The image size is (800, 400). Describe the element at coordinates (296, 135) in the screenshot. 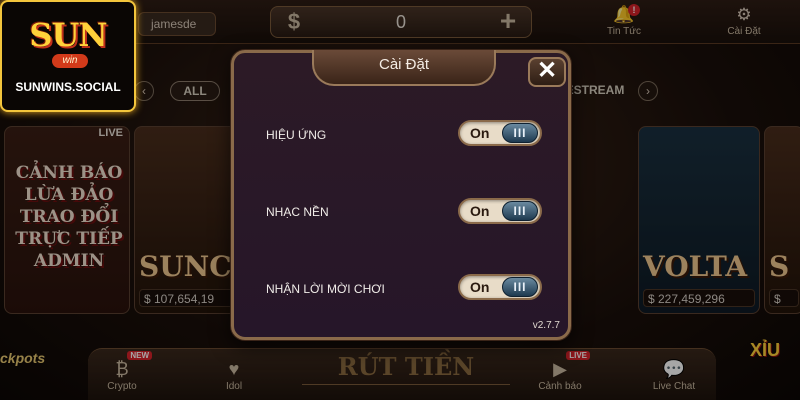

I see `effects-label: HIỆU ỨNG` at that location.